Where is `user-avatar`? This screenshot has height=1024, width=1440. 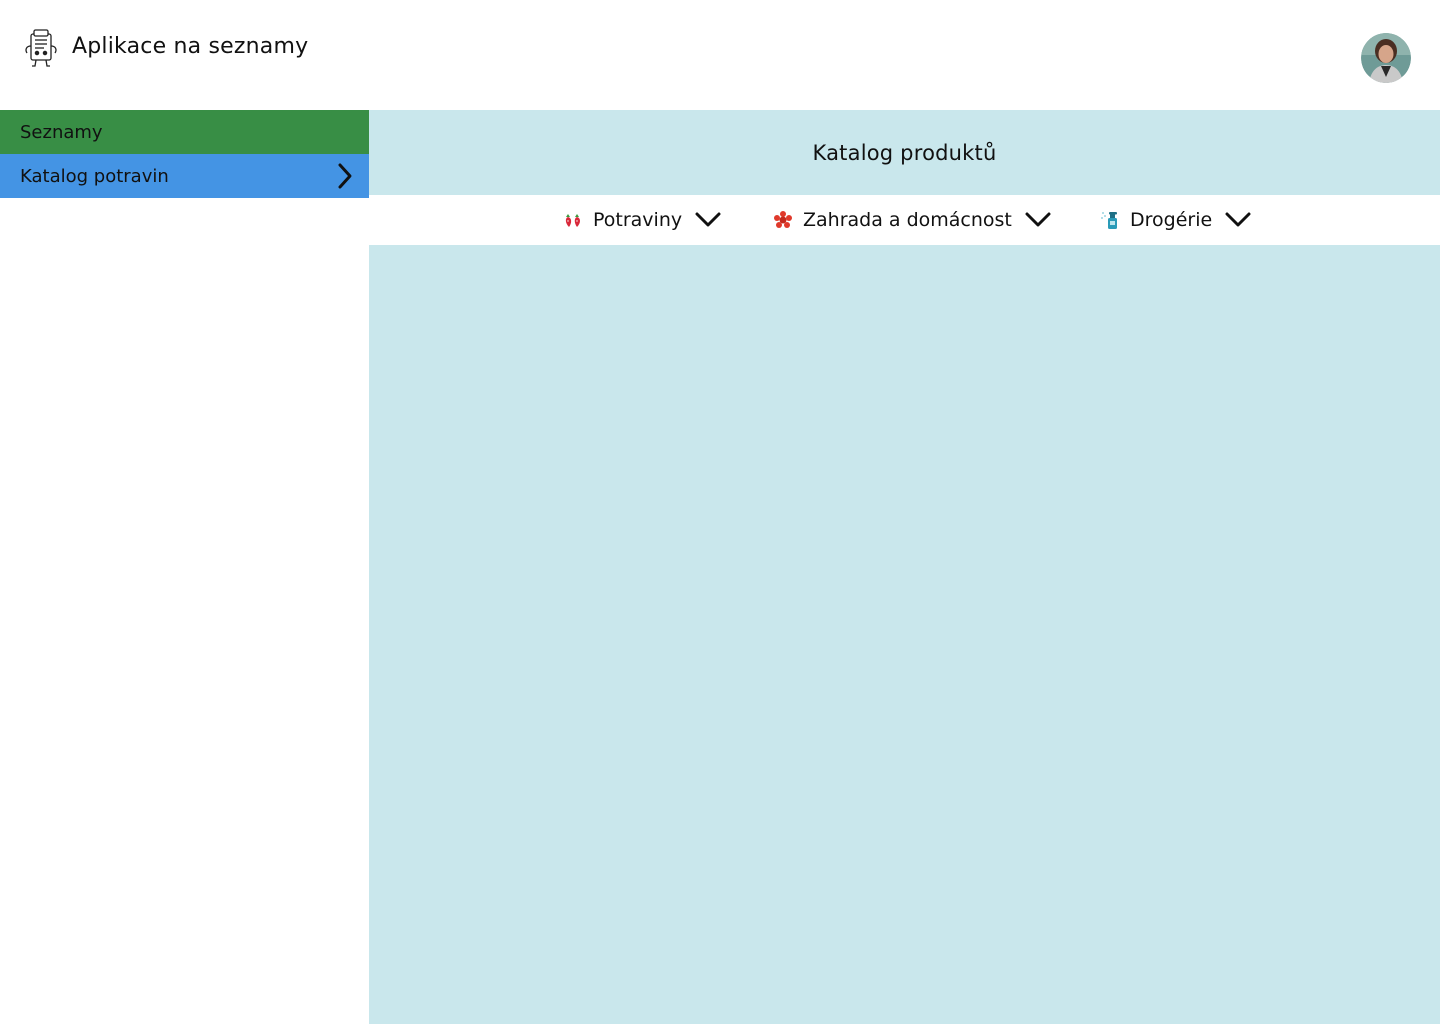
user-avatar is located at coordinates (1386, 58).